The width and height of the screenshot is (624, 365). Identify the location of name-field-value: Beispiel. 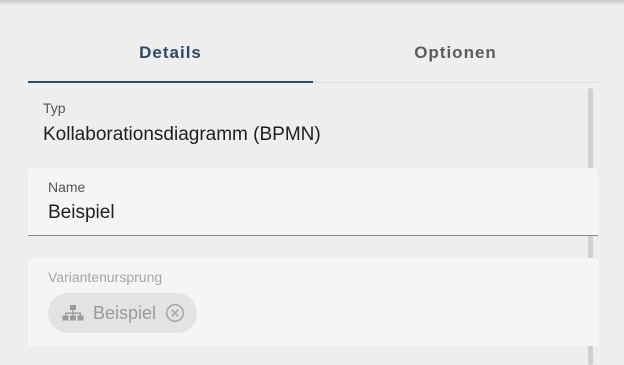
(81, 213).